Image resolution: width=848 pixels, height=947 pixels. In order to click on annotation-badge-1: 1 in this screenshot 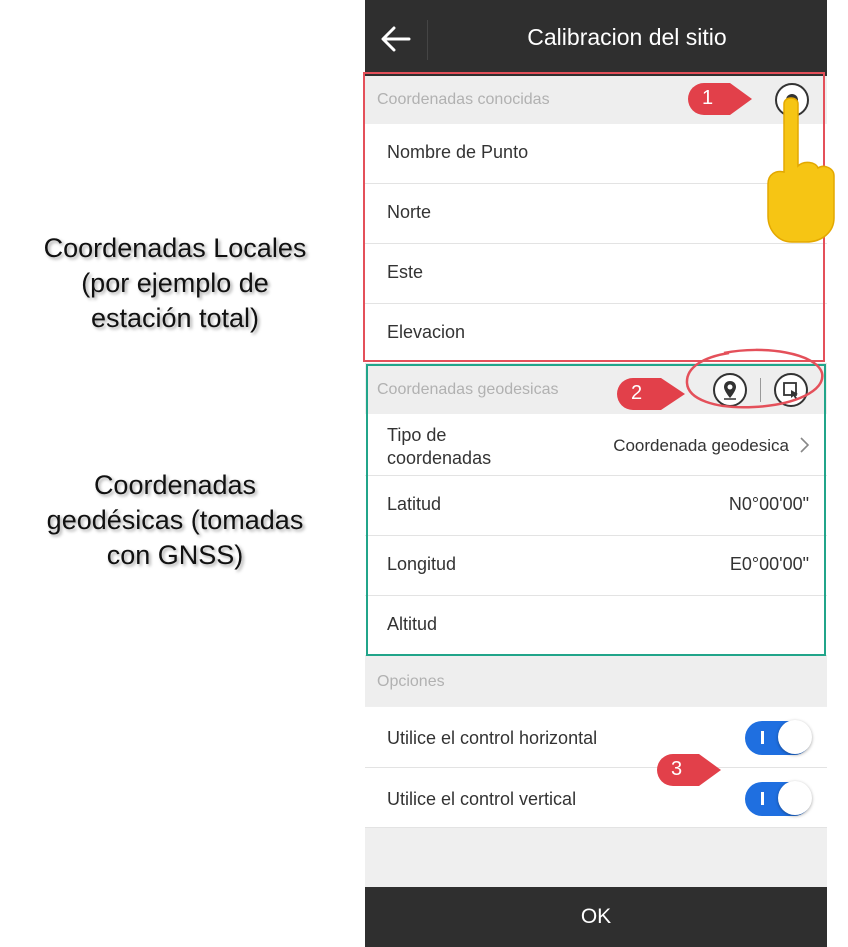, I will do `click(719, 99)`.